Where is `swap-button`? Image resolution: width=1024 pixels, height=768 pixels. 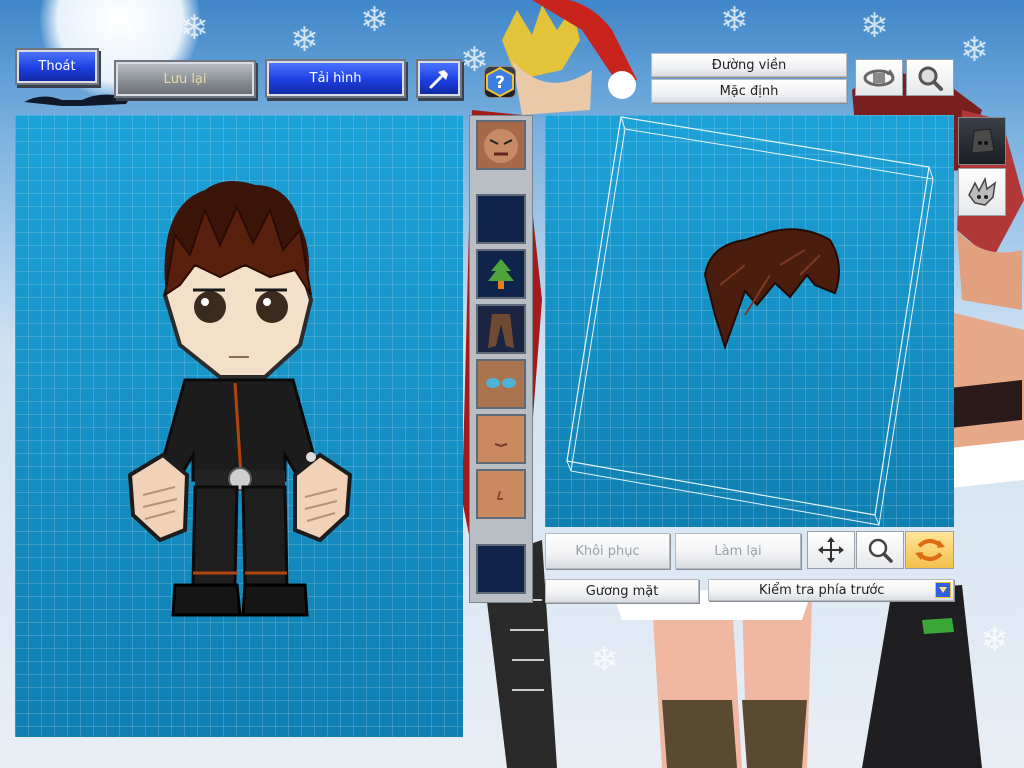 swap-button is located at coordinates (929, 550).